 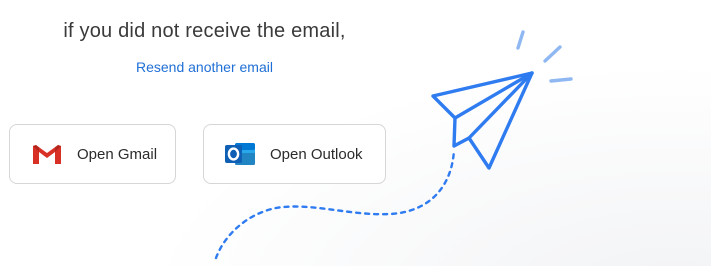 I want to click on open-gmail-label: Open Gmail, so click(x=117, y=154).